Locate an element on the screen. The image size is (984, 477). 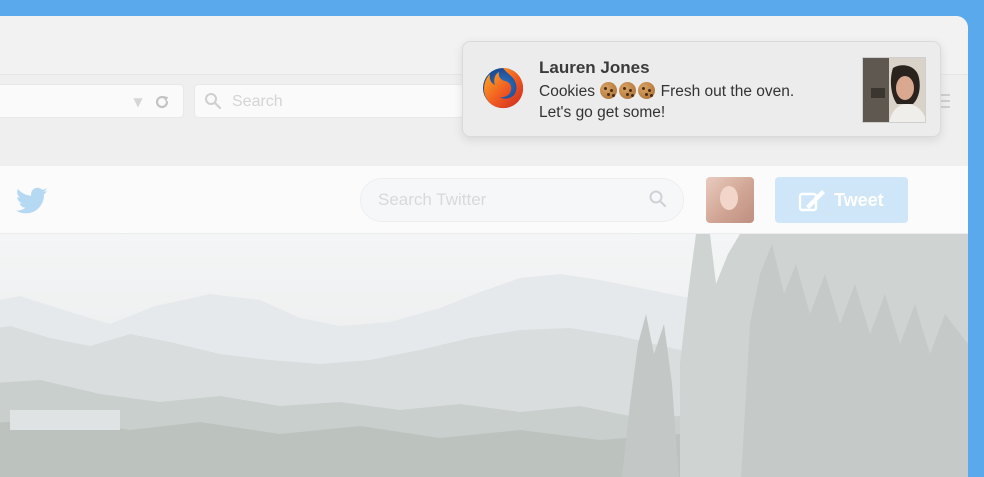
search-icon is located at coordinates (213, 101).